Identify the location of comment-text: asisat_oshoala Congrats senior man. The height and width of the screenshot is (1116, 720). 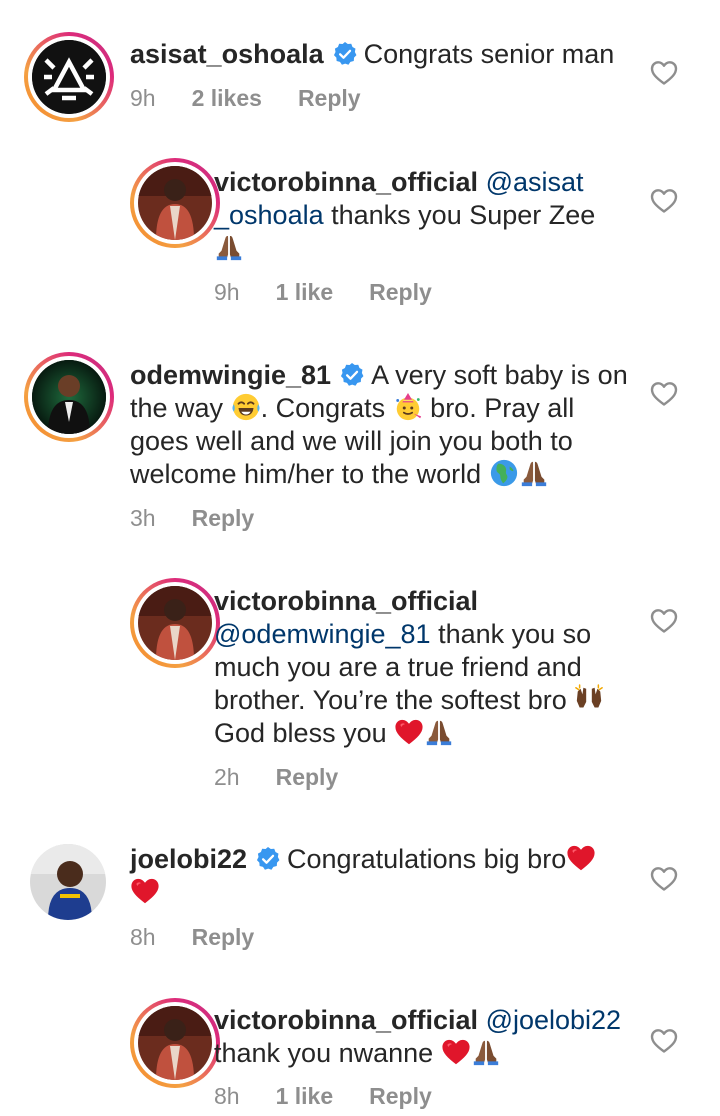
(380, 54).